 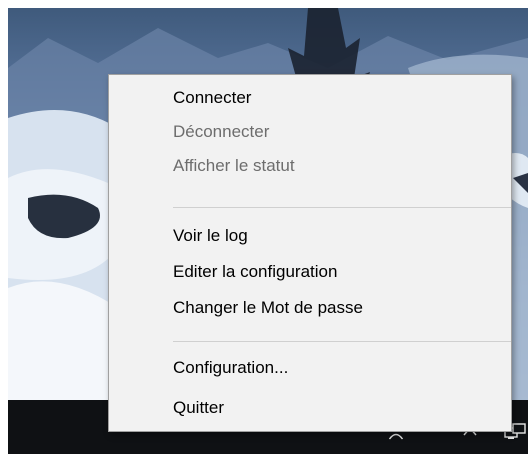 What do you see at coordinates (310, 408) in the screenshot?
I see `menu-item-quitter: Quitter` at bounding box center [310, 408].